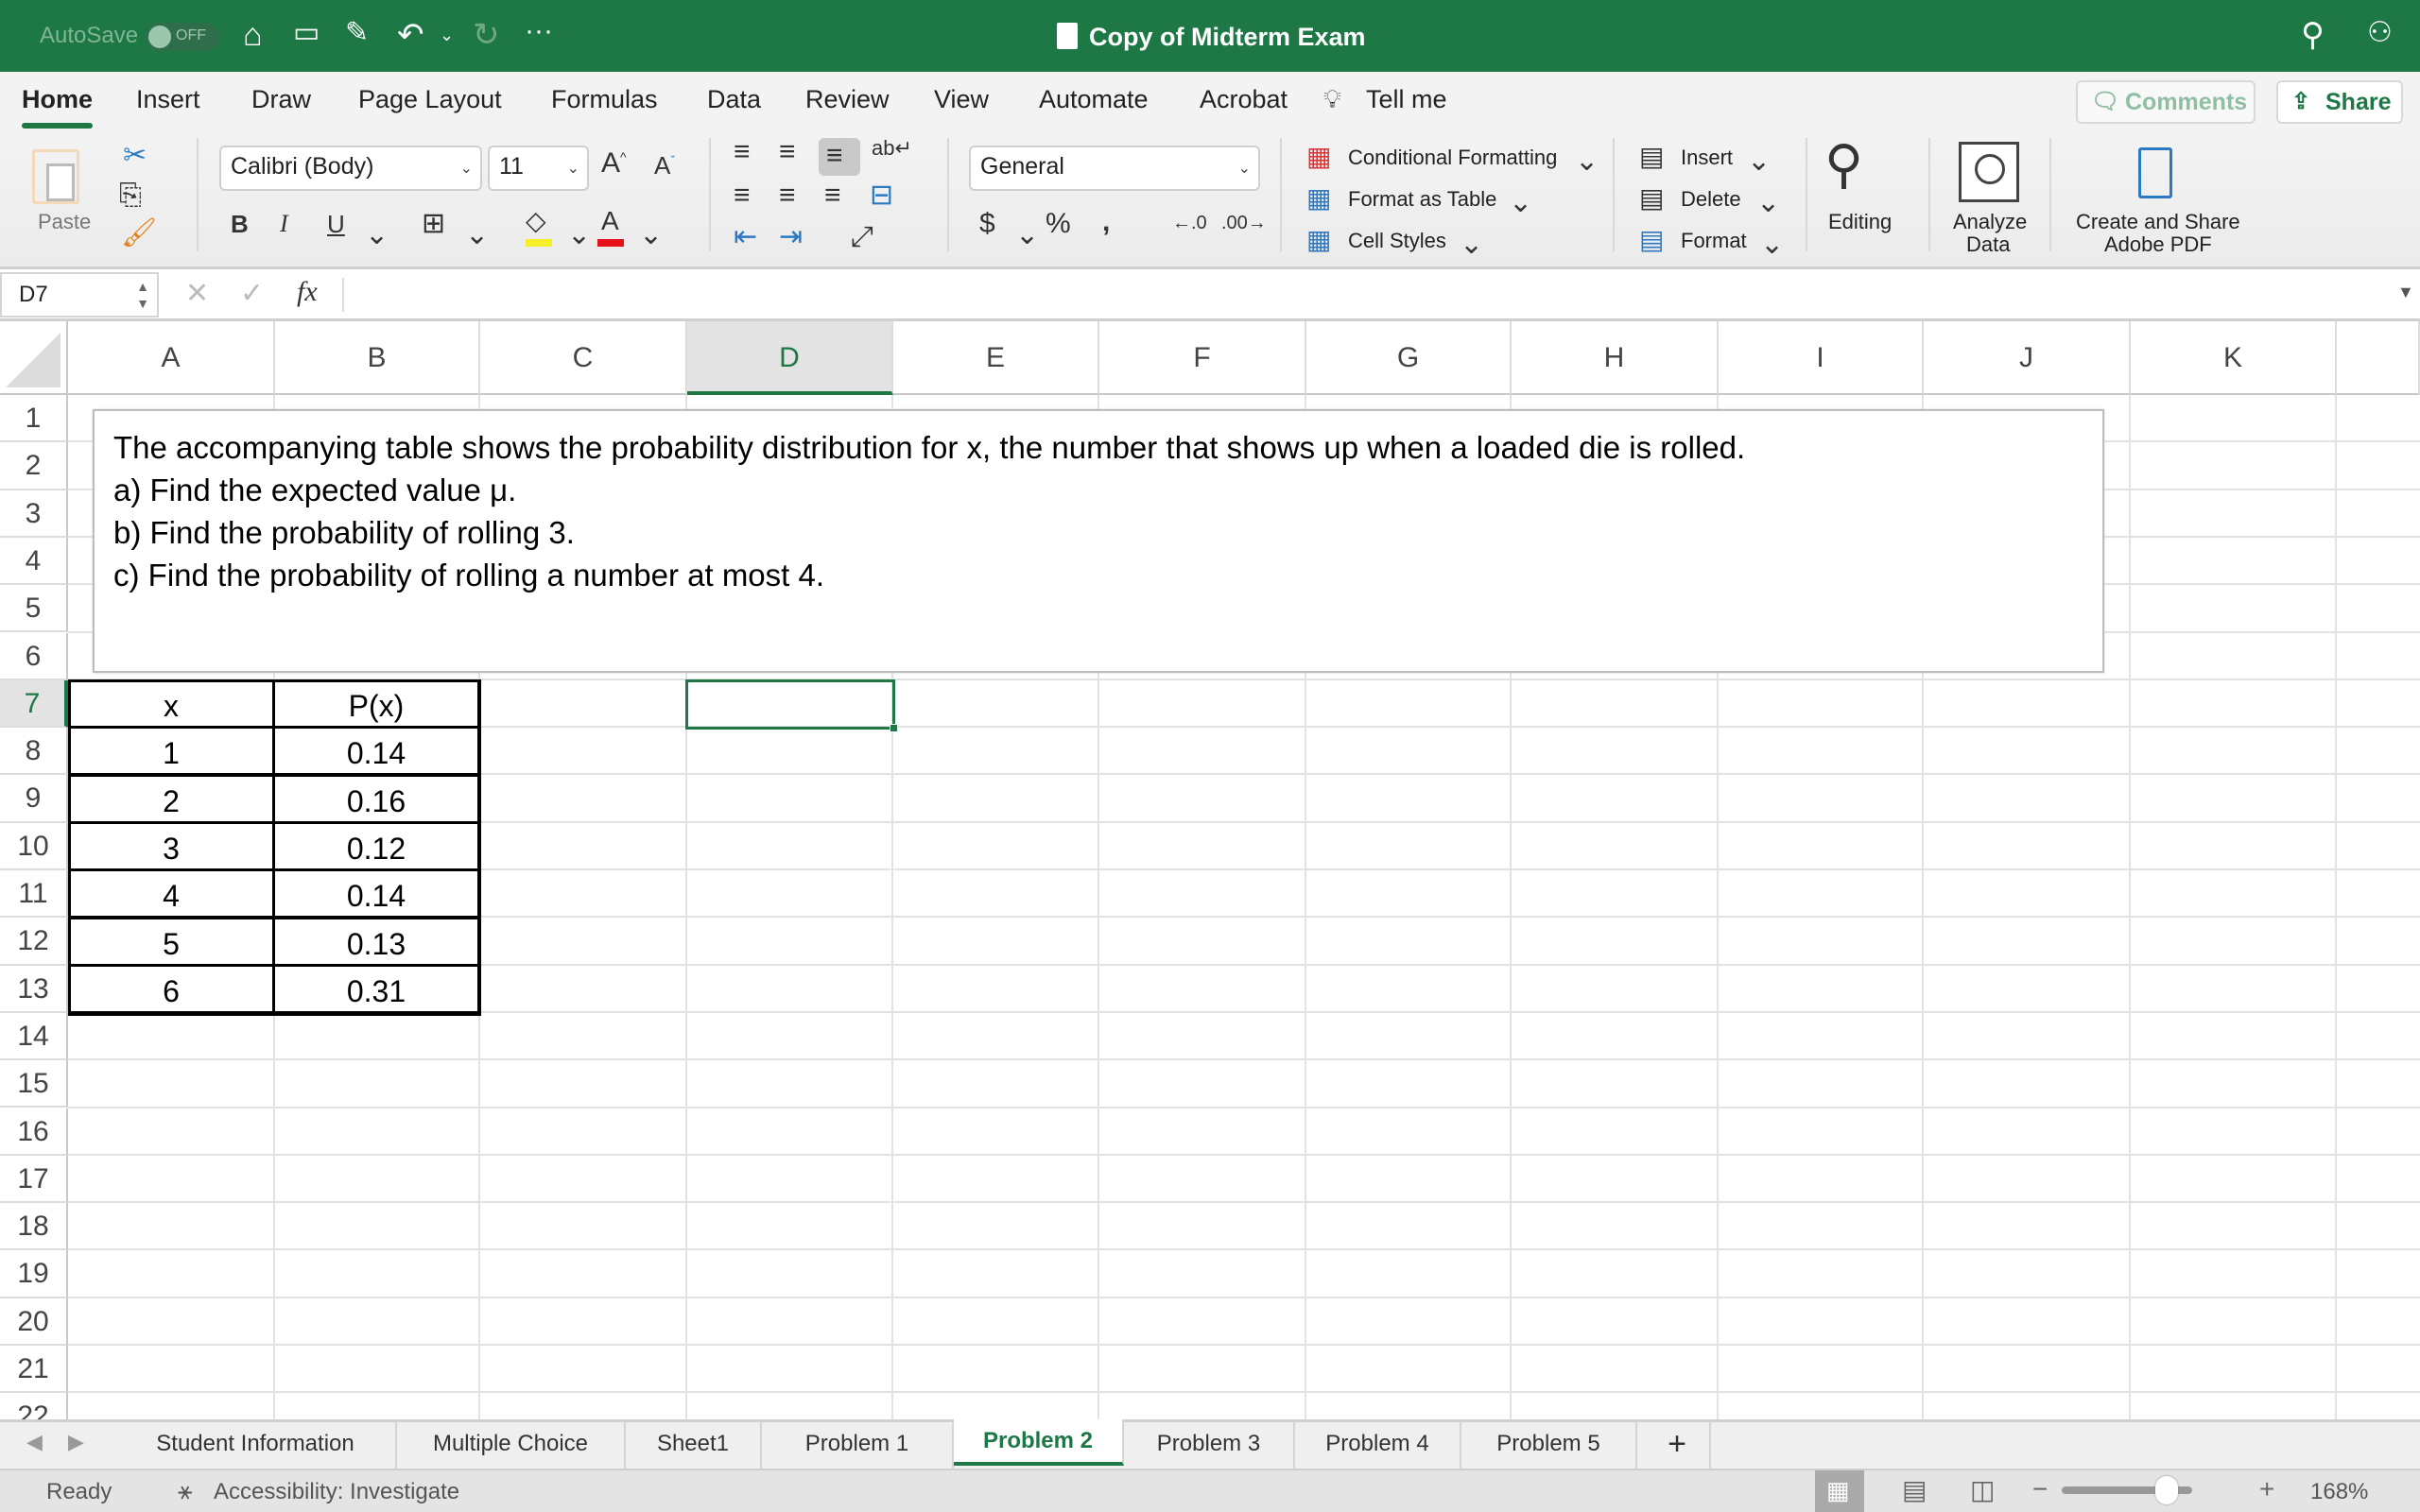 This screenshot has width=2420, height=1512. What do you see at coordinates (34, 1227) in the screenshot?
I see `row-header-18: 18` at bounding box center [34, 1227].